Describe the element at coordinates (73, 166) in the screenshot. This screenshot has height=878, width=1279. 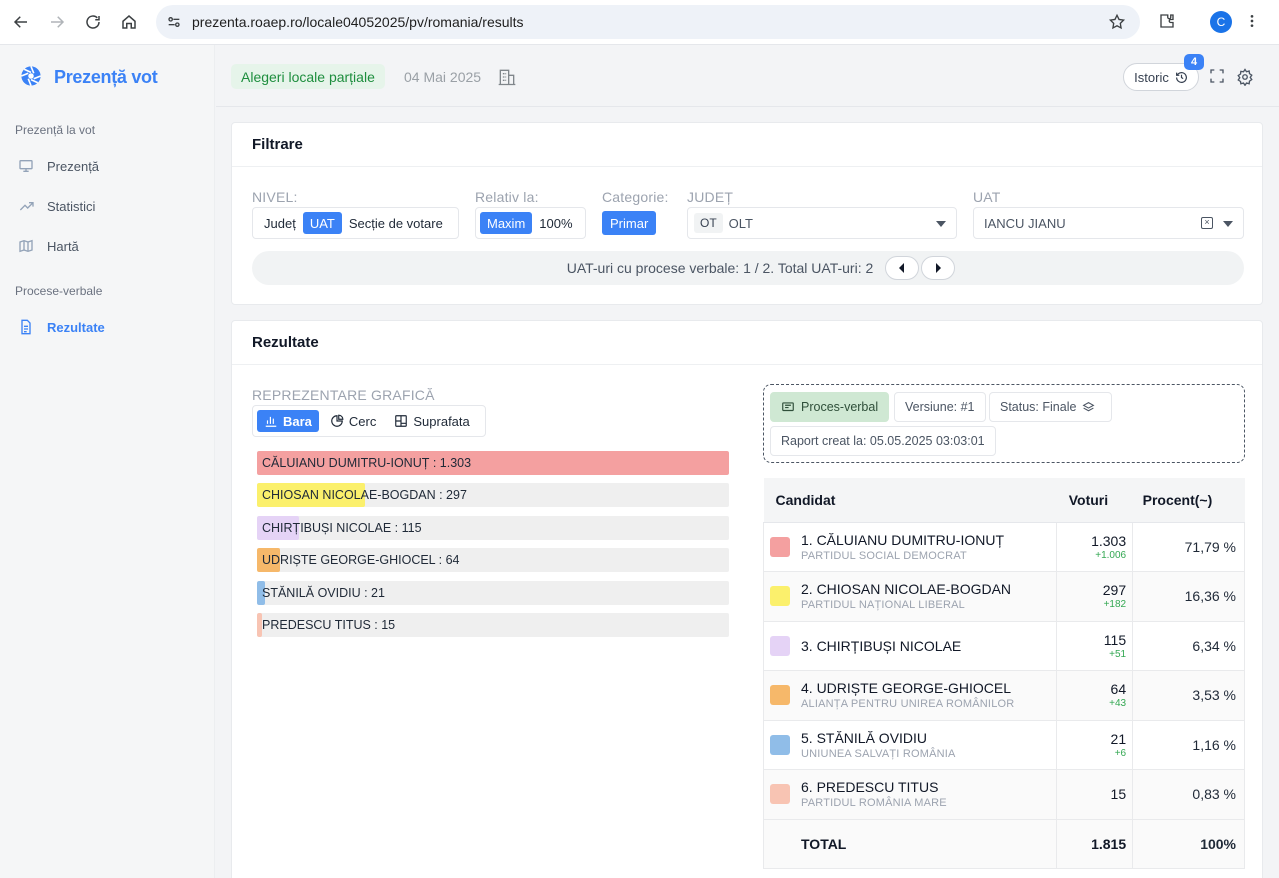
I see `sidebar-item-label: Prezență` at that location.